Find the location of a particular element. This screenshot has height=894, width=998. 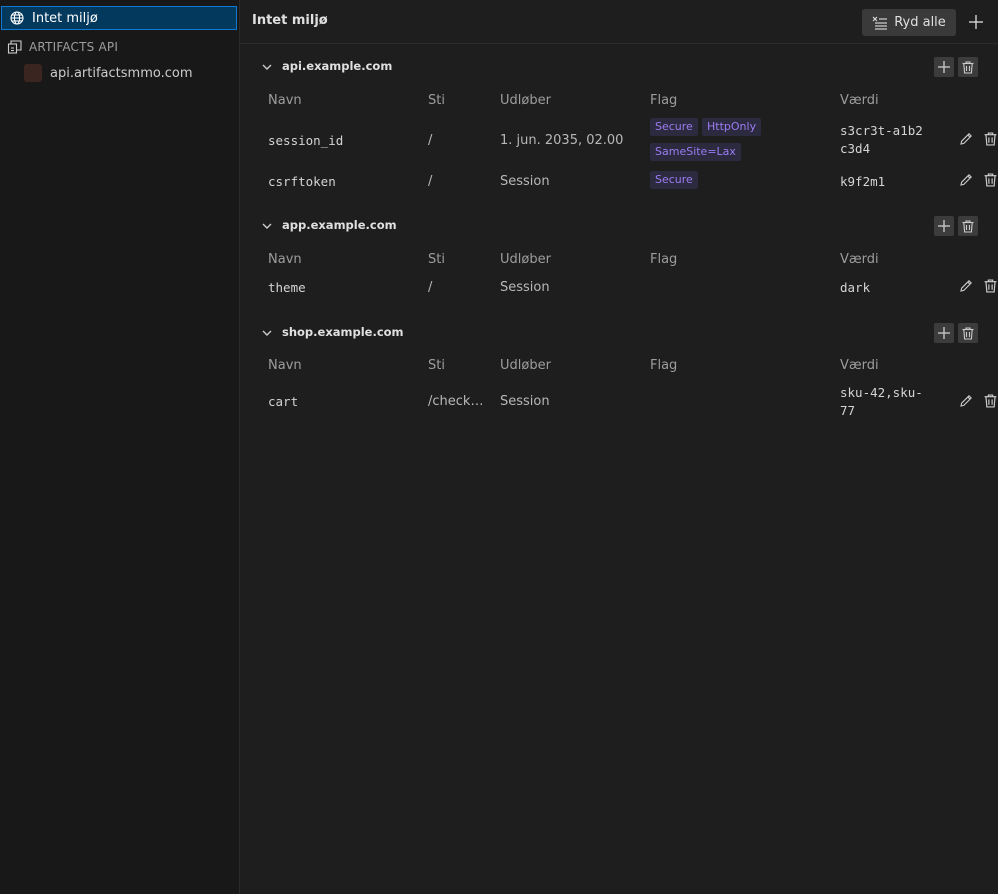

cookie-name: session_id is located at coordinates (306, 140).